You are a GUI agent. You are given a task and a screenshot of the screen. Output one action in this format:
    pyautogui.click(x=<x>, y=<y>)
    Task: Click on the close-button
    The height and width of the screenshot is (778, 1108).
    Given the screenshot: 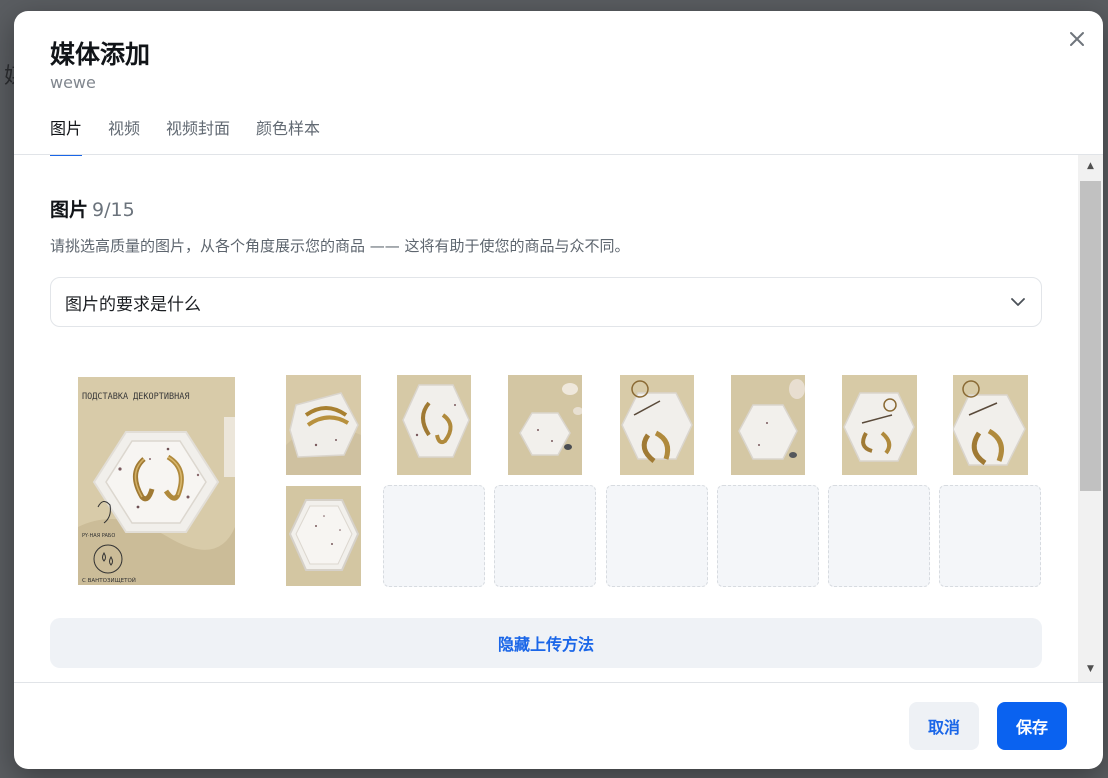 What is the action you would take?
    pyautogui.click(x=1077, y=39)
    